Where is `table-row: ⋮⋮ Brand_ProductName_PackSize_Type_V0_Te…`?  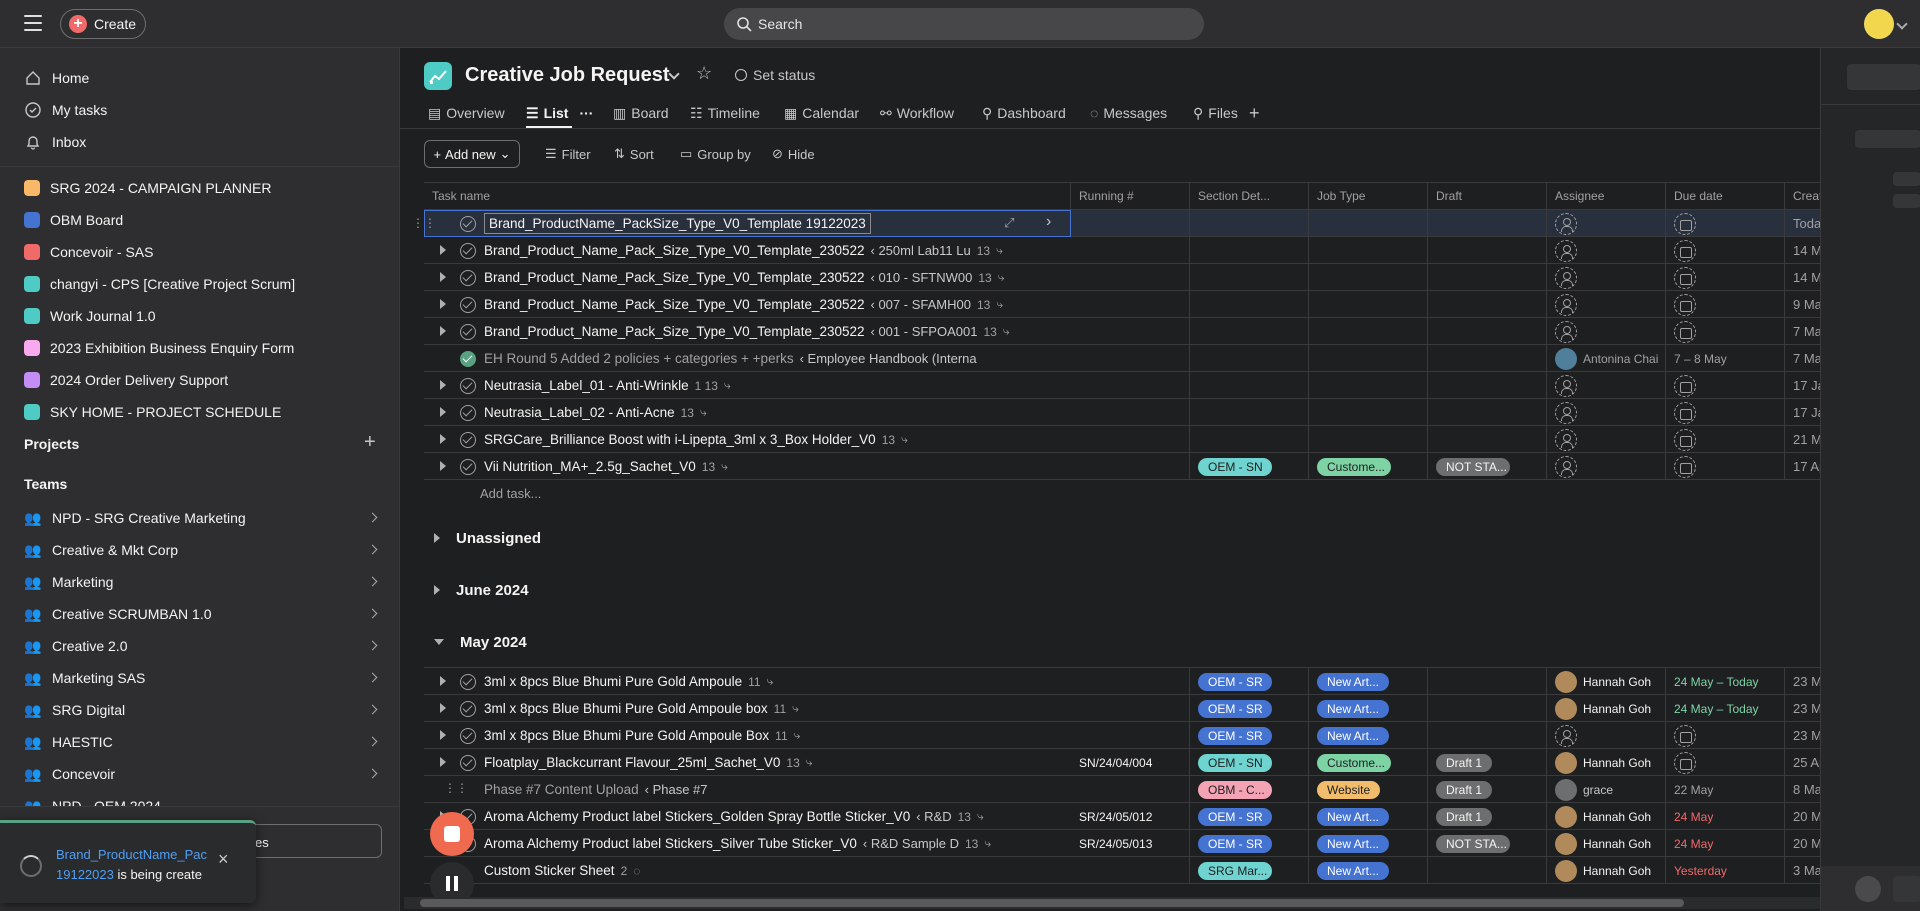 table-row: ⋮⋮ Brand_ProductName_PackSize_Type_V0_Te… is located at coordinates (1116, 223).